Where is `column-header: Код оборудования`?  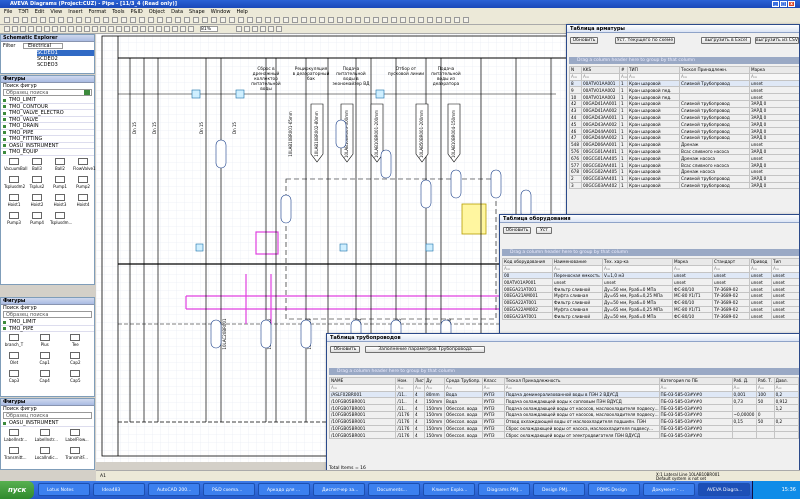
column-header: Код оборудования is located at coordinates (527, 262).